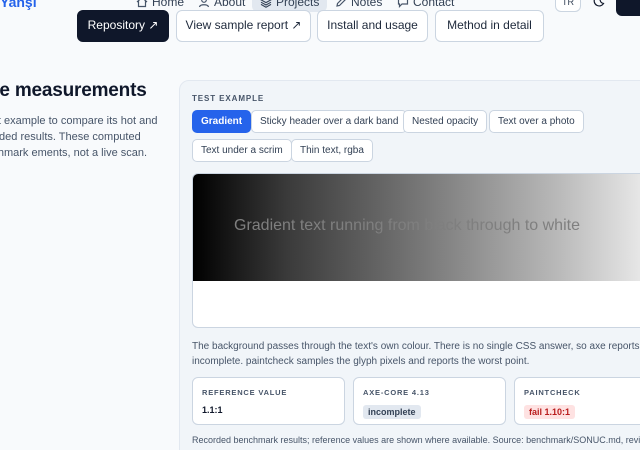  What do you see at coordinates (568, 3) in the screenshot?
I see `avatar-initials: TR` at bounding box center [568, 3].